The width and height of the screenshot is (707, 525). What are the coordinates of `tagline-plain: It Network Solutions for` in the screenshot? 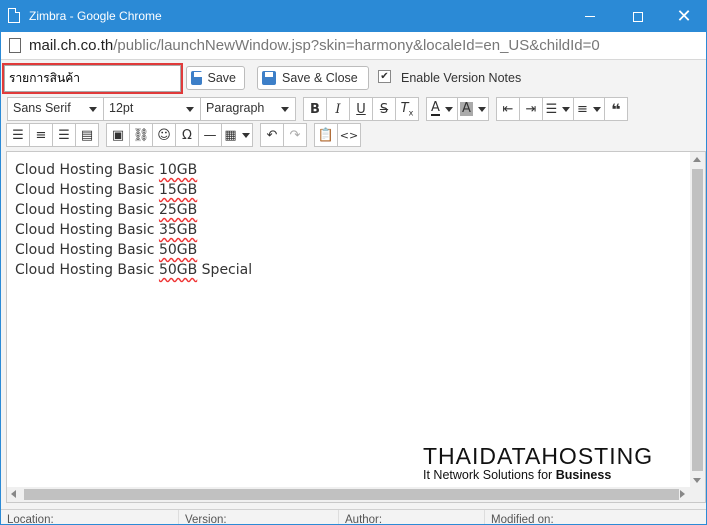 It's located at (489, 475).